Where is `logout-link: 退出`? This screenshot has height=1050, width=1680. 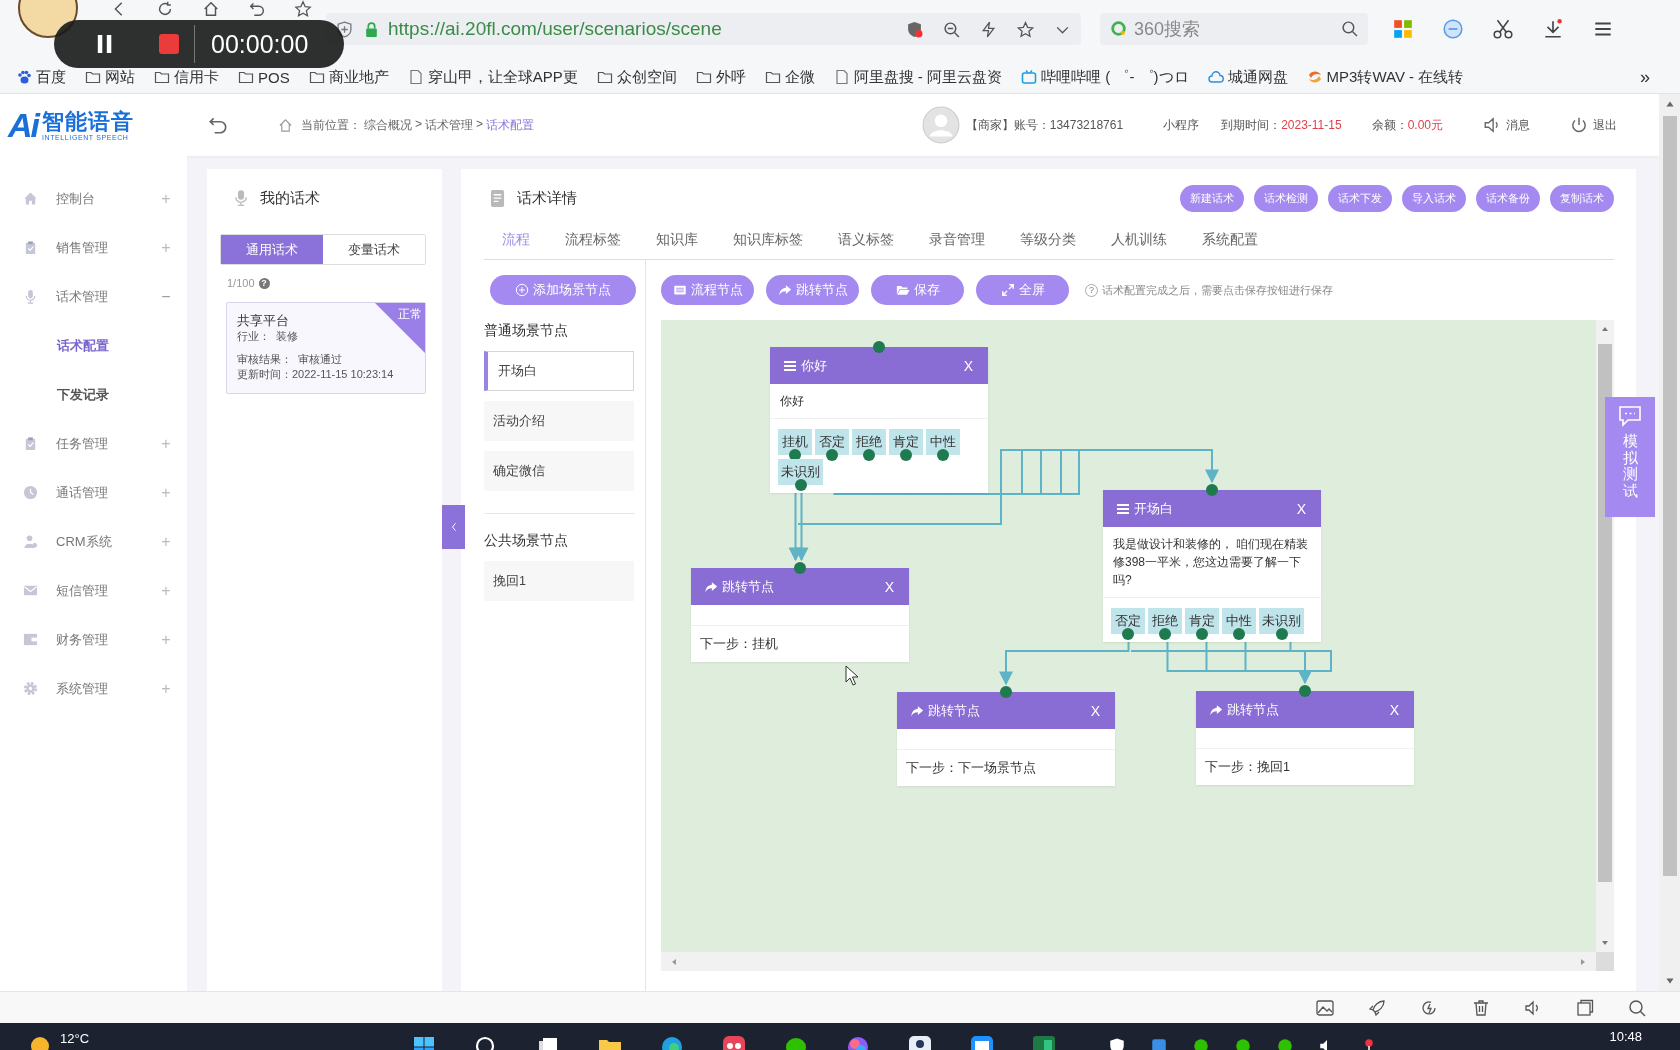 logout-link: 退出 is located at coordinates (1593, 125).